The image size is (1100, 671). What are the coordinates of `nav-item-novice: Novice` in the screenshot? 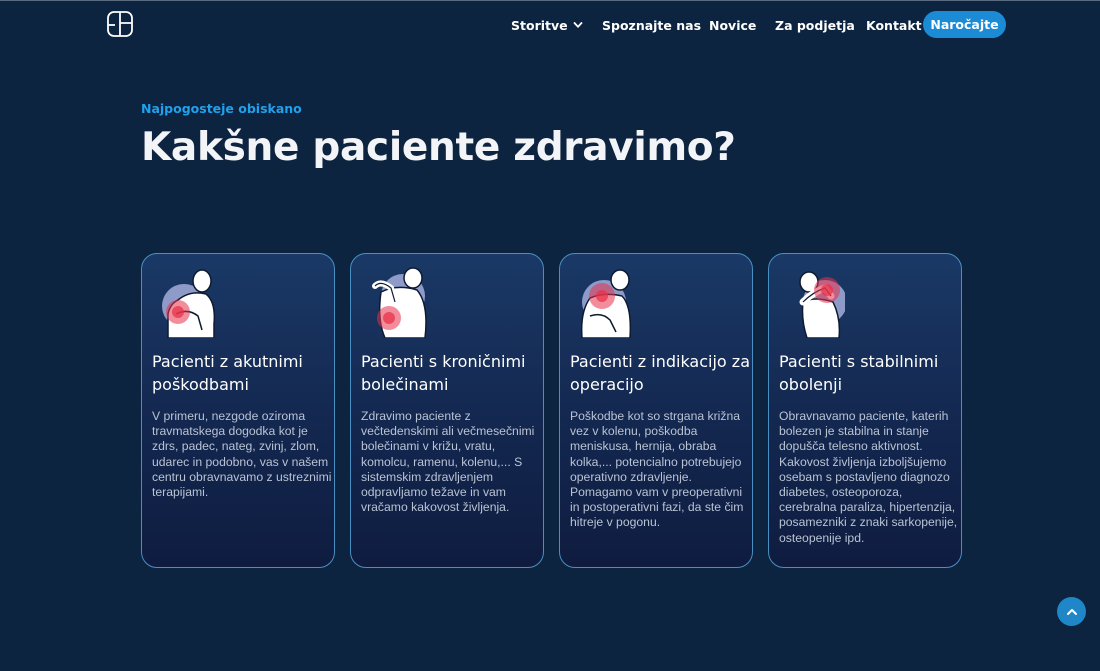 It's located at (742, 25).